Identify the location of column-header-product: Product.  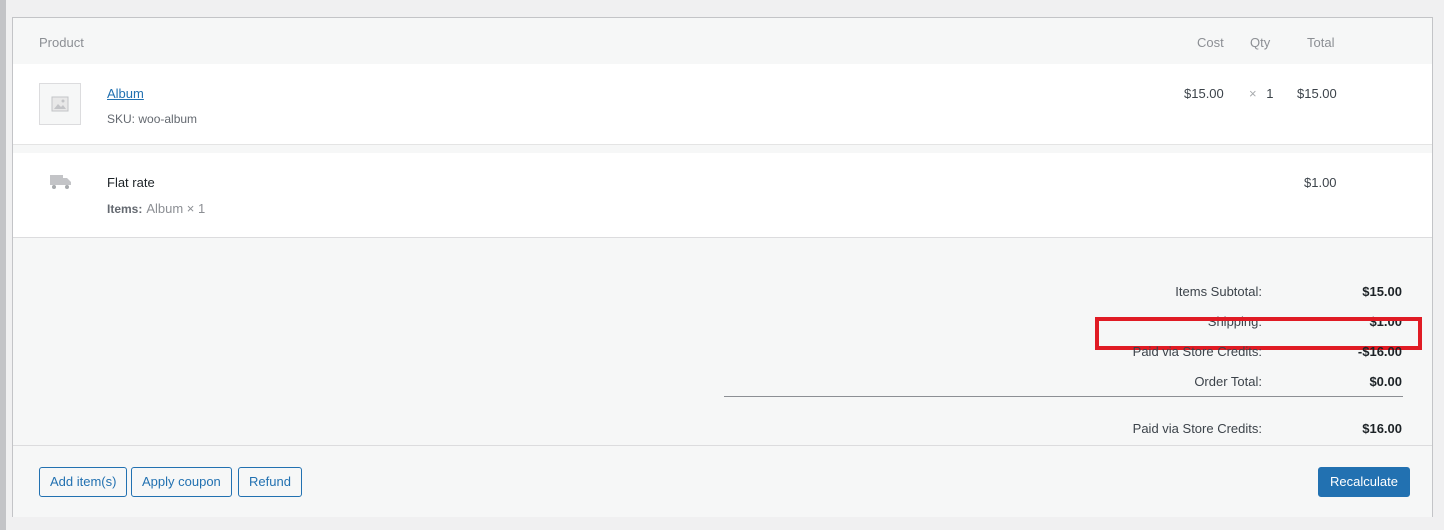
(61, 42).